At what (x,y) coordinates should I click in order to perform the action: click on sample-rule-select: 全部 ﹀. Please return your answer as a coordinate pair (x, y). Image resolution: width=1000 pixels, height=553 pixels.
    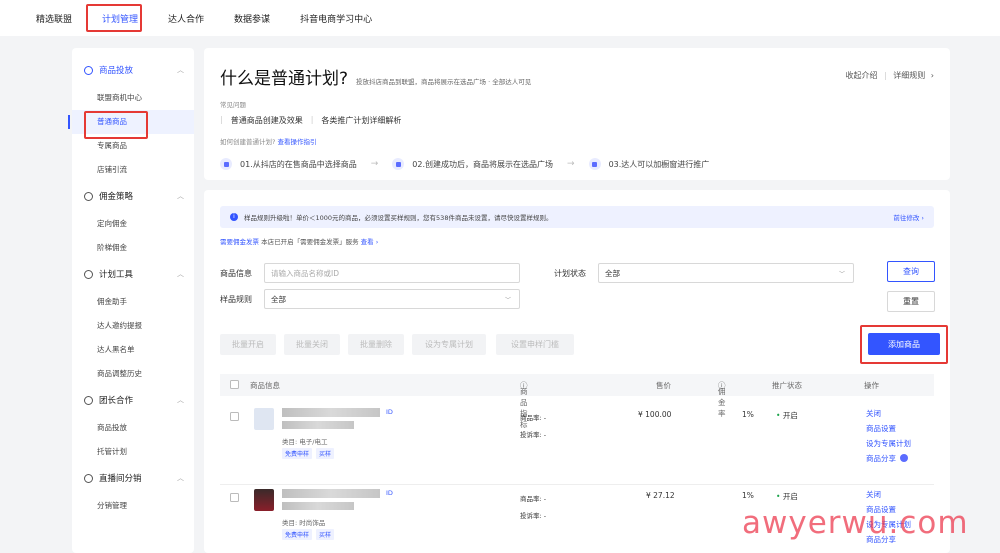
    Looking at the image, I should click on (392, 299).